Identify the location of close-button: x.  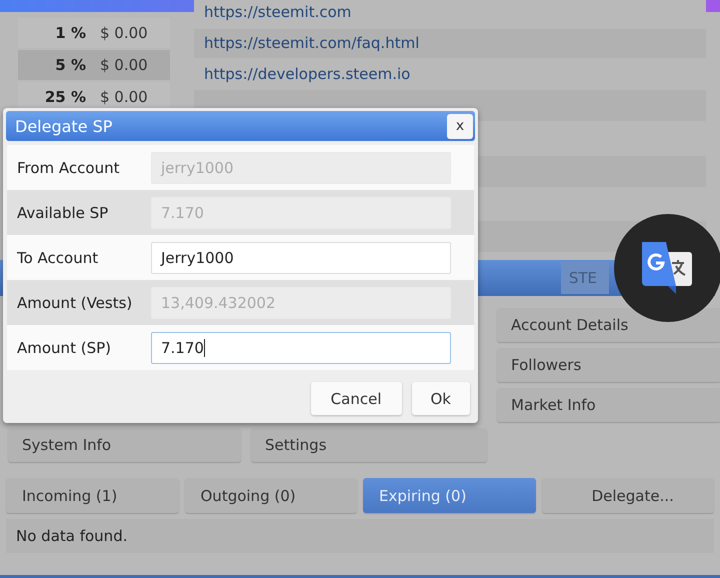
(460, 126).